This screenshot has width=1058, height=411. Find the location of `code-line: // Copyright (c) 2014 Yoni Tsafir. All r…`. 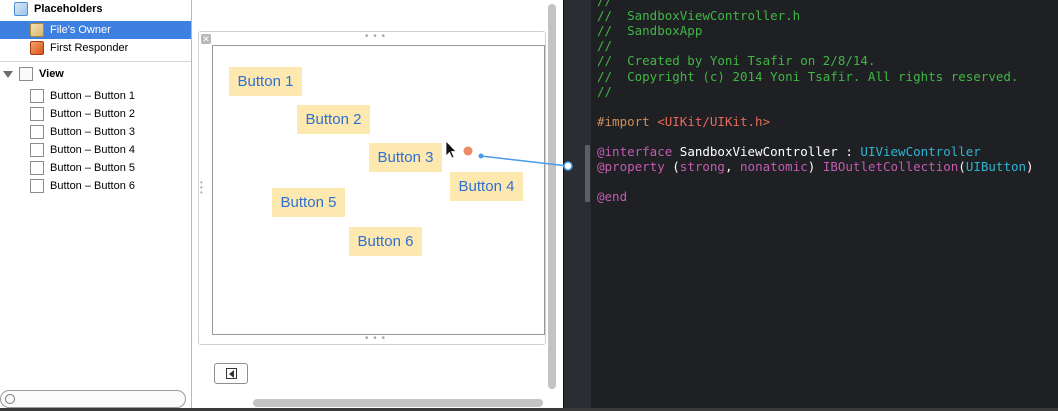

code-line: // Copyright (c) 2014 Yoni Tsafir. All r… is located at coordinates (807, 76).